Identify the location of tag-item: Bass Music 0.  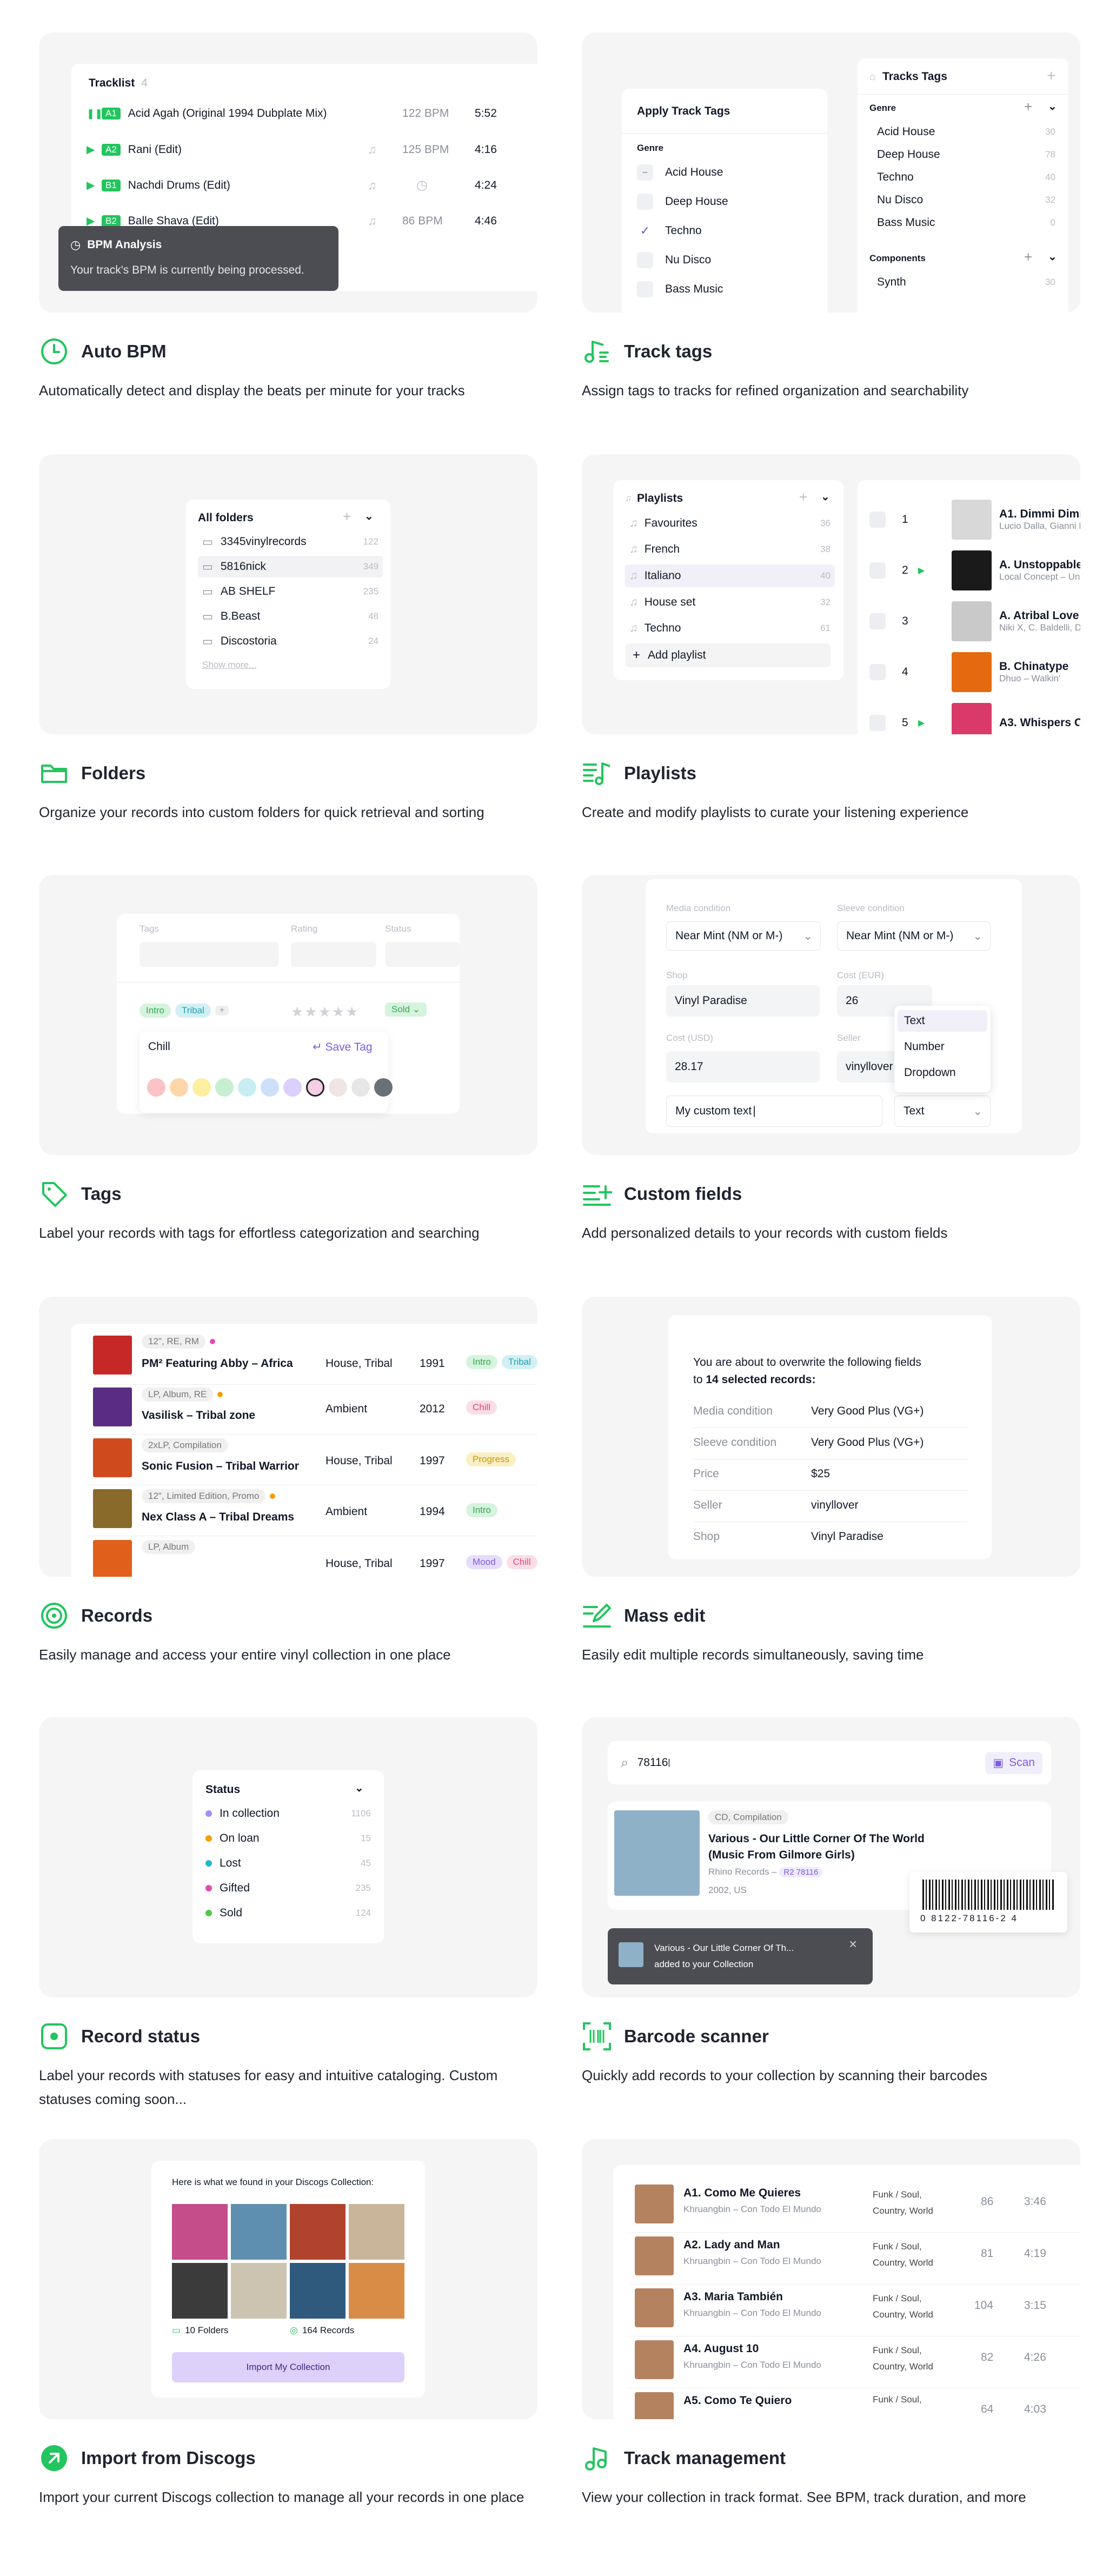
(966, 222).